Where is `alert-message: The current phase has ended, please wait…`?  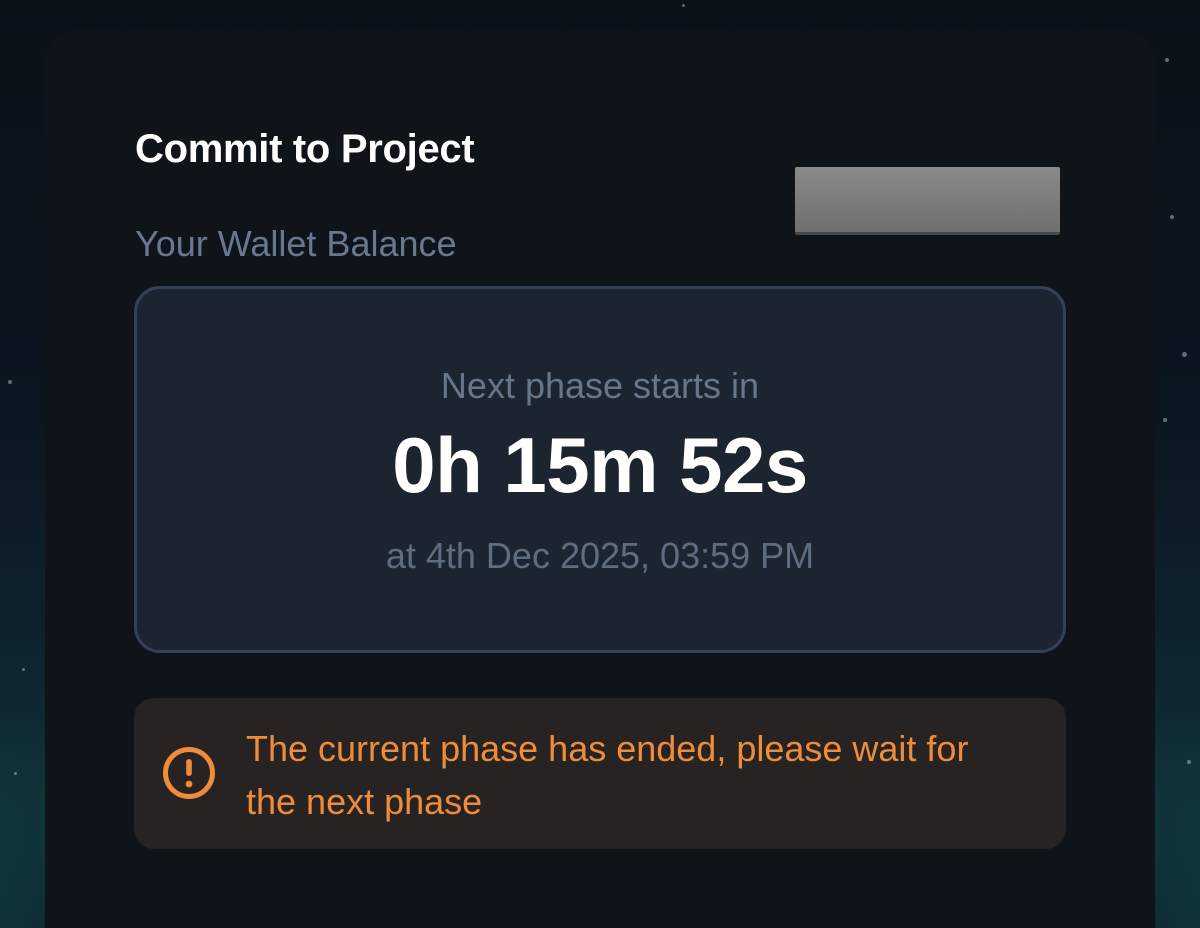 alert-message: The current phase has ended, please wait… is located at coordinates (607, 775).